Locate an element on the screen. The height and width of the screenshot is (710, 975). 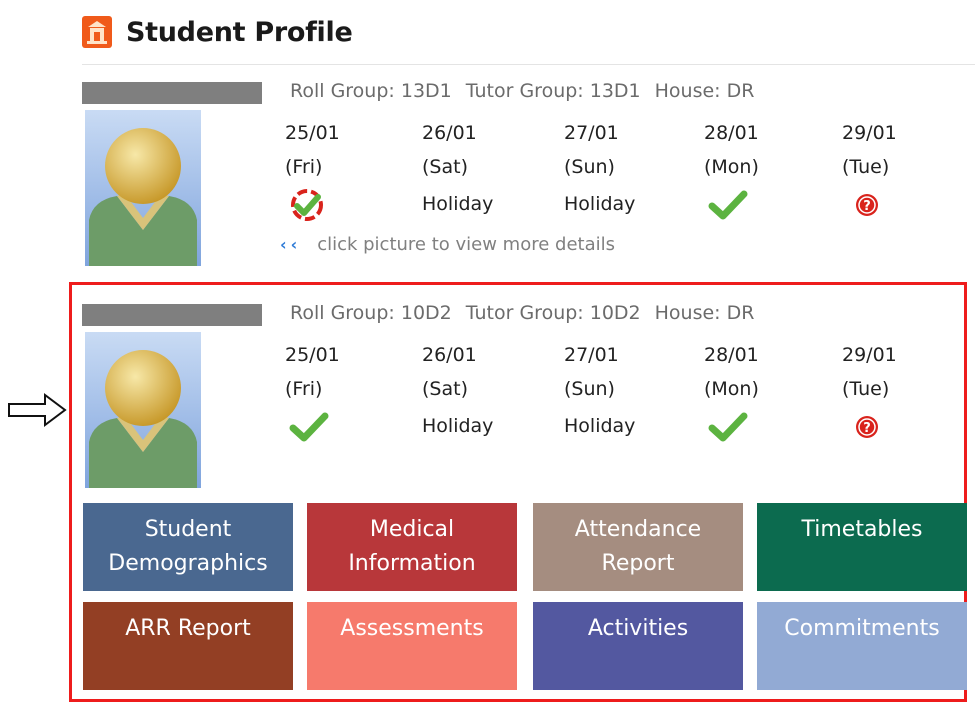
tutor-group: Tutor Group: 13D1 is located at coordinates (553, 91).